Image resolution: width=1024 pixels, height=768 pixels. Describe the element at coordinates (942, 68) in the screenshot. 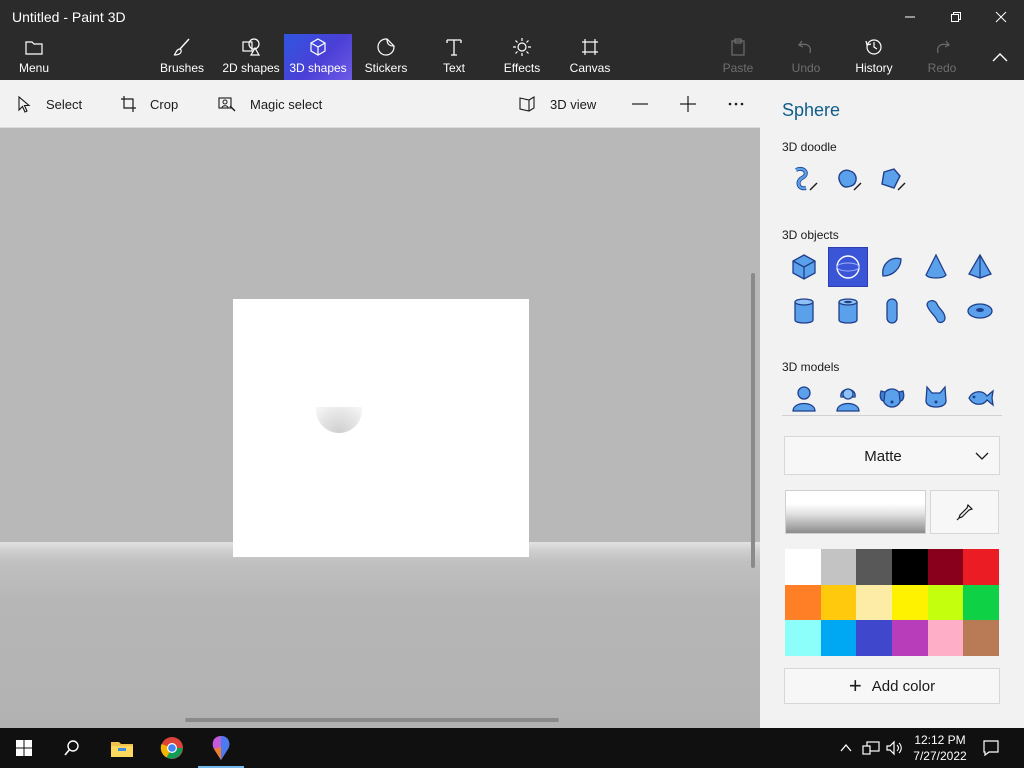

I see `redo-label: Redo` at that location.